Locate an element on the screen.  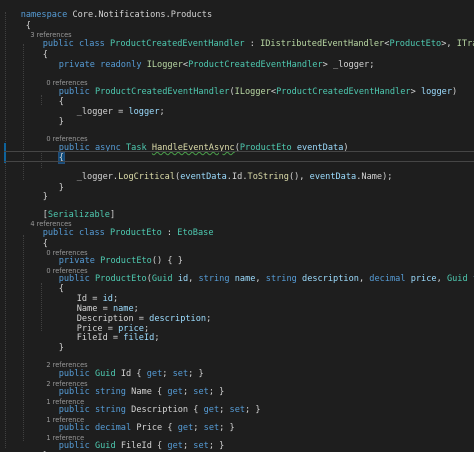
class-name: ProductCreatedEventHandler is located at coordinates (177, 44).